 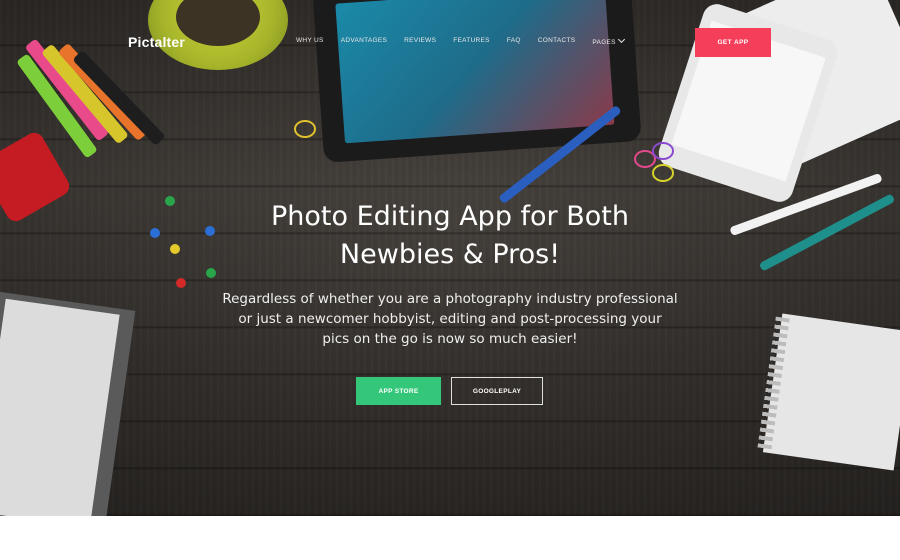 I want to click on nav-item-pages: PAGES, so click(x=608, y=40).